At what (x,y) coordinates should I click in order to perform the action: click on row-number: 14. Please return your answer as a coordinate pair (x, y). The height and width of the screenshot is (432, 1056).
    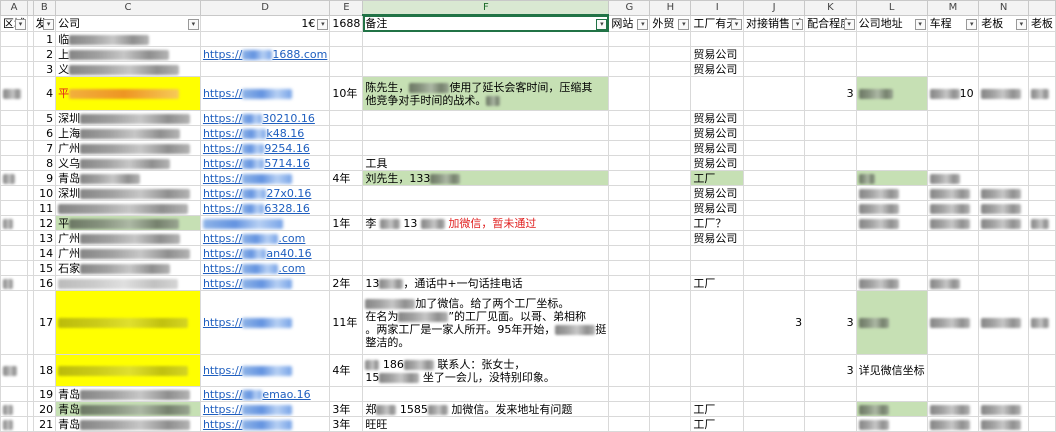
    Looking at the image, I should click on (44, 253).